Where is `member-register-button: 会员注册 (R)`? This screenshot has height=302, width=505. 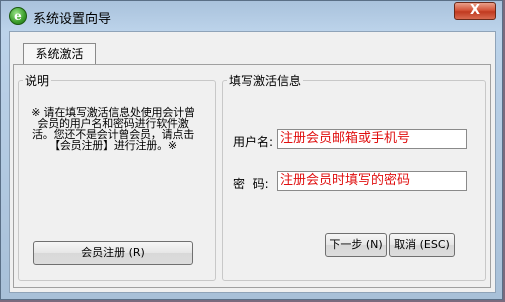
member-register-button: 会员注册 (R) is located at coordinates (113, 253).